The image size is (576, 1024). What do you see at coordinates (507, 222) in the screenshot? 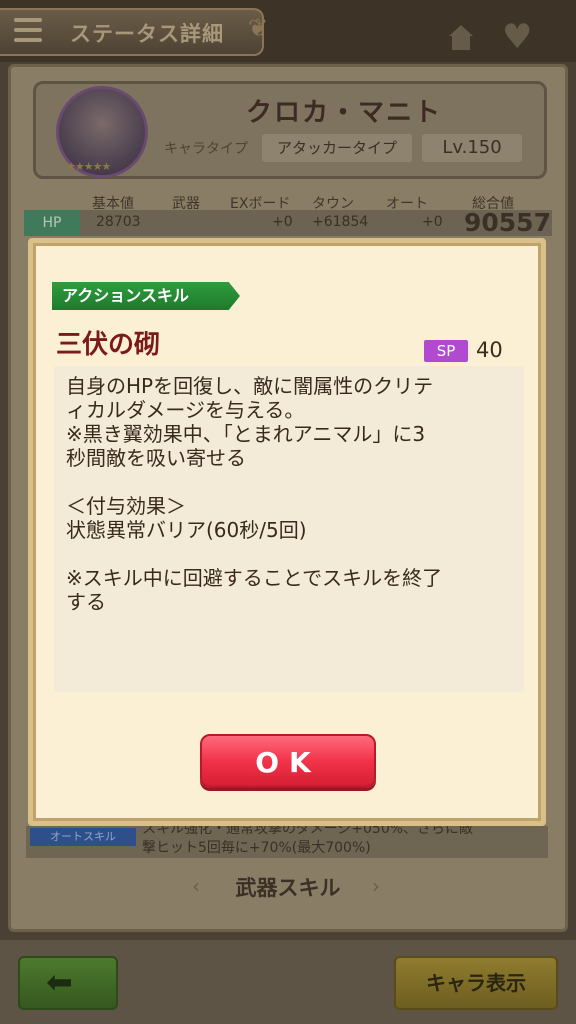
I see `hp-total: 90557` at bounding box center [507, 222].